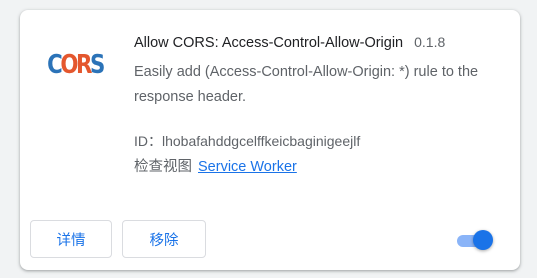 Image resolution: width=537 pixels, height=278 pixels. Describe the element at coordinates (269, 43) in the screenshot. I see `extension-name: Allow CORS: Access-Control-Allow-Origin` at that location.